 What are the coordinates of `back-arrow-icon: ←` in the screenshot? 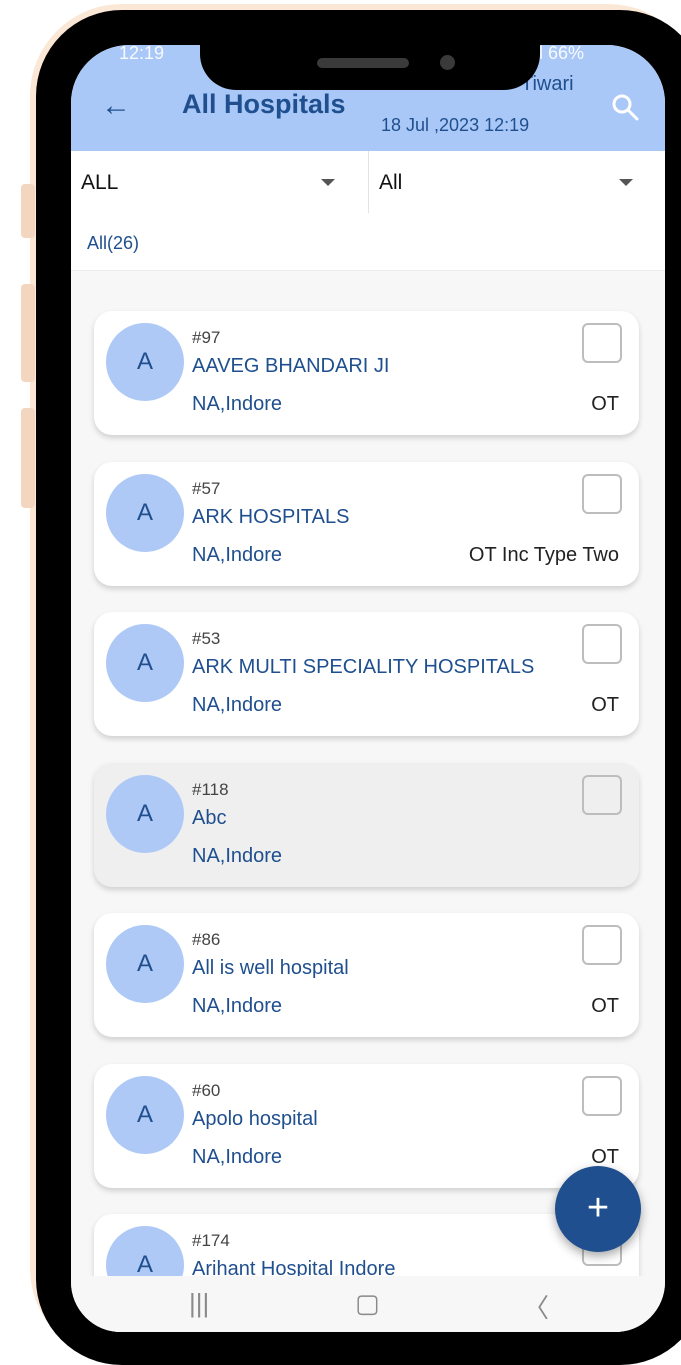 It's located at (116, 106).